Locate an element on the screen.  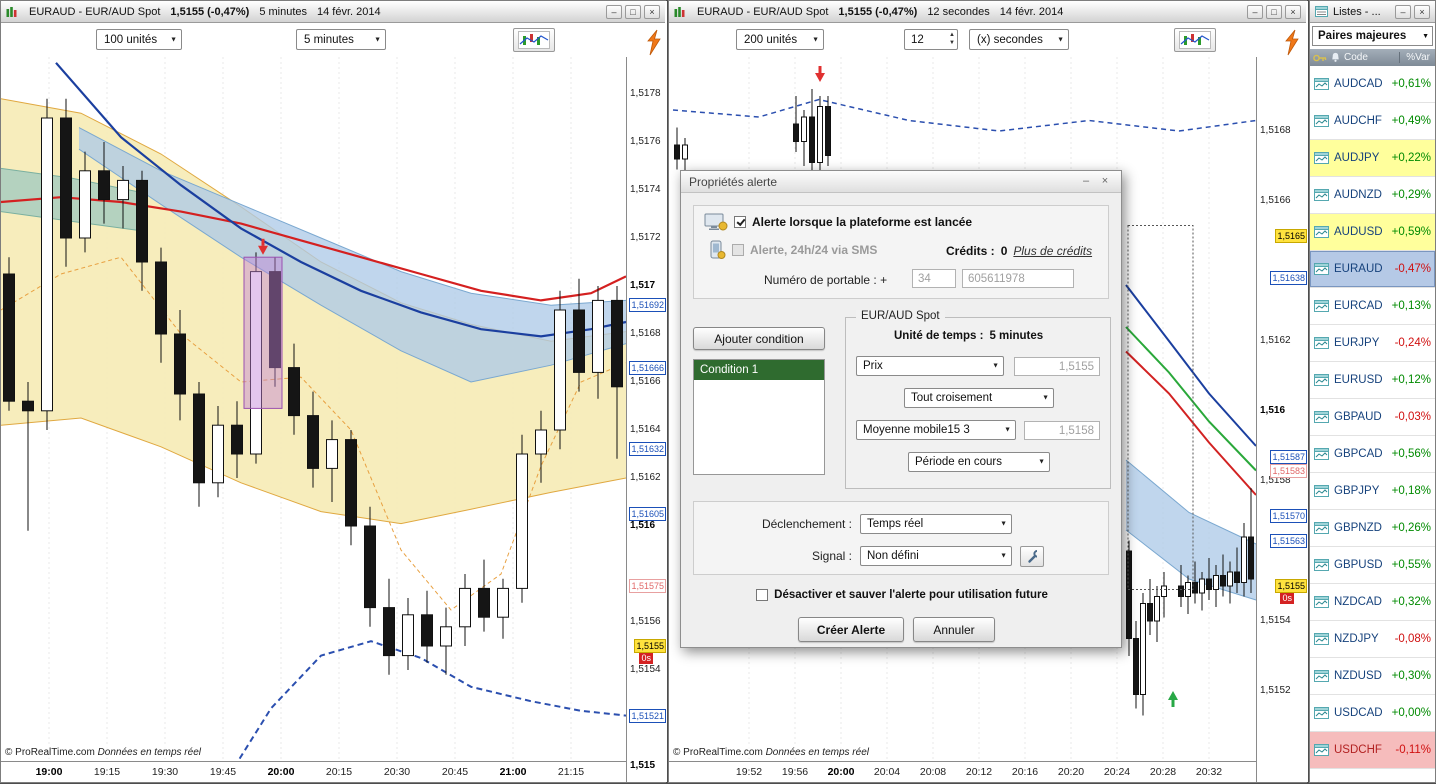
list-header: Code %Var is located at coordinates (1372, 57).